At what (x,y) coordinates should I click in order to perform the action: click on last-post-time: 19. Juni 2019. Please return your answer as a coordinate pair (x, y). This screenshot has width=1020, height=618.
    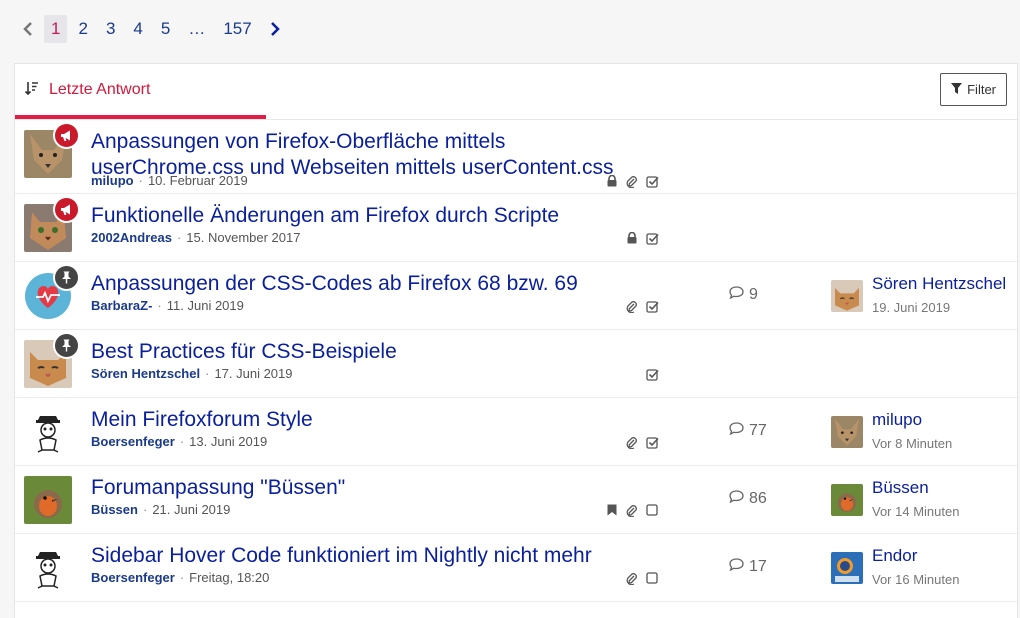
    Looking at the image, I should click on (911, 307).